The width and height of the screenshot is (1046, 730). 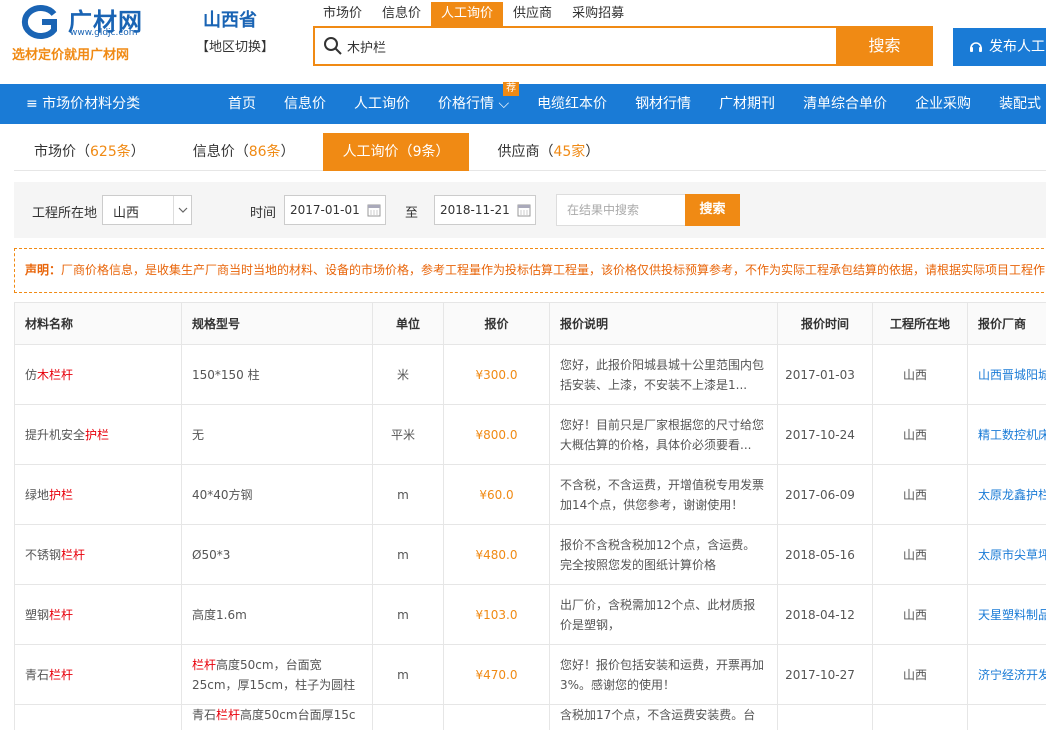 I want to click on search-tab-info: 信息价, so click(x=401, y=14).